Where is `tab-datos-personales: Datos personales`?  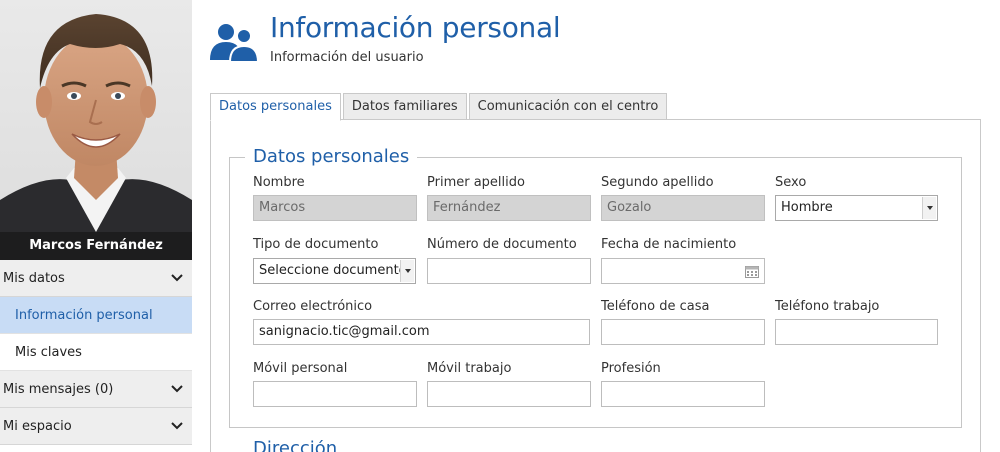
tab-datos-personales: Datos personales is located at coordinates (275, 107).